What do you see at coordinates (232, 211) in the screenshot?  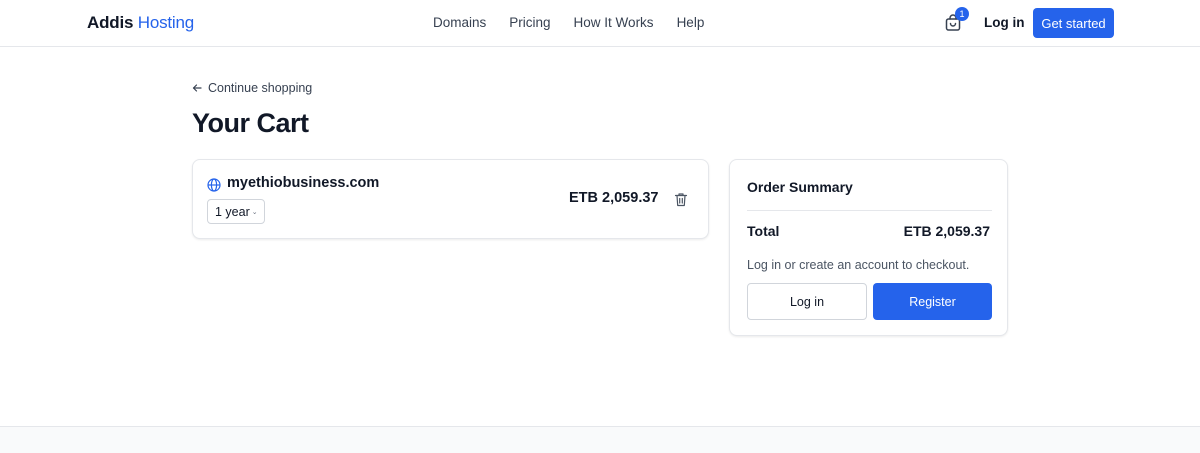 I see `period-select-value: 1 year` at bounding box center [232, 211].